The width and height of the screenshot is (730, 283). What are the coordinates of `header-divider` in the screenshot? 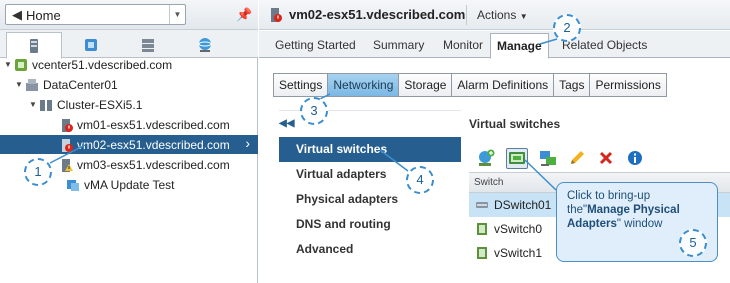 It's located at (466, 15).